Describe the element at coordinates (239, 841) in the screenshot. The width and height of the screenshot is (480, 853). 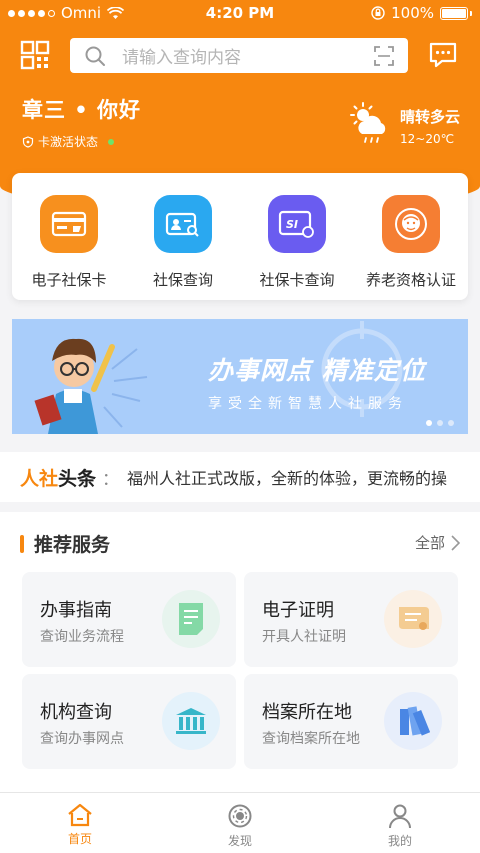
I see `tab-label: 发现` at that location.